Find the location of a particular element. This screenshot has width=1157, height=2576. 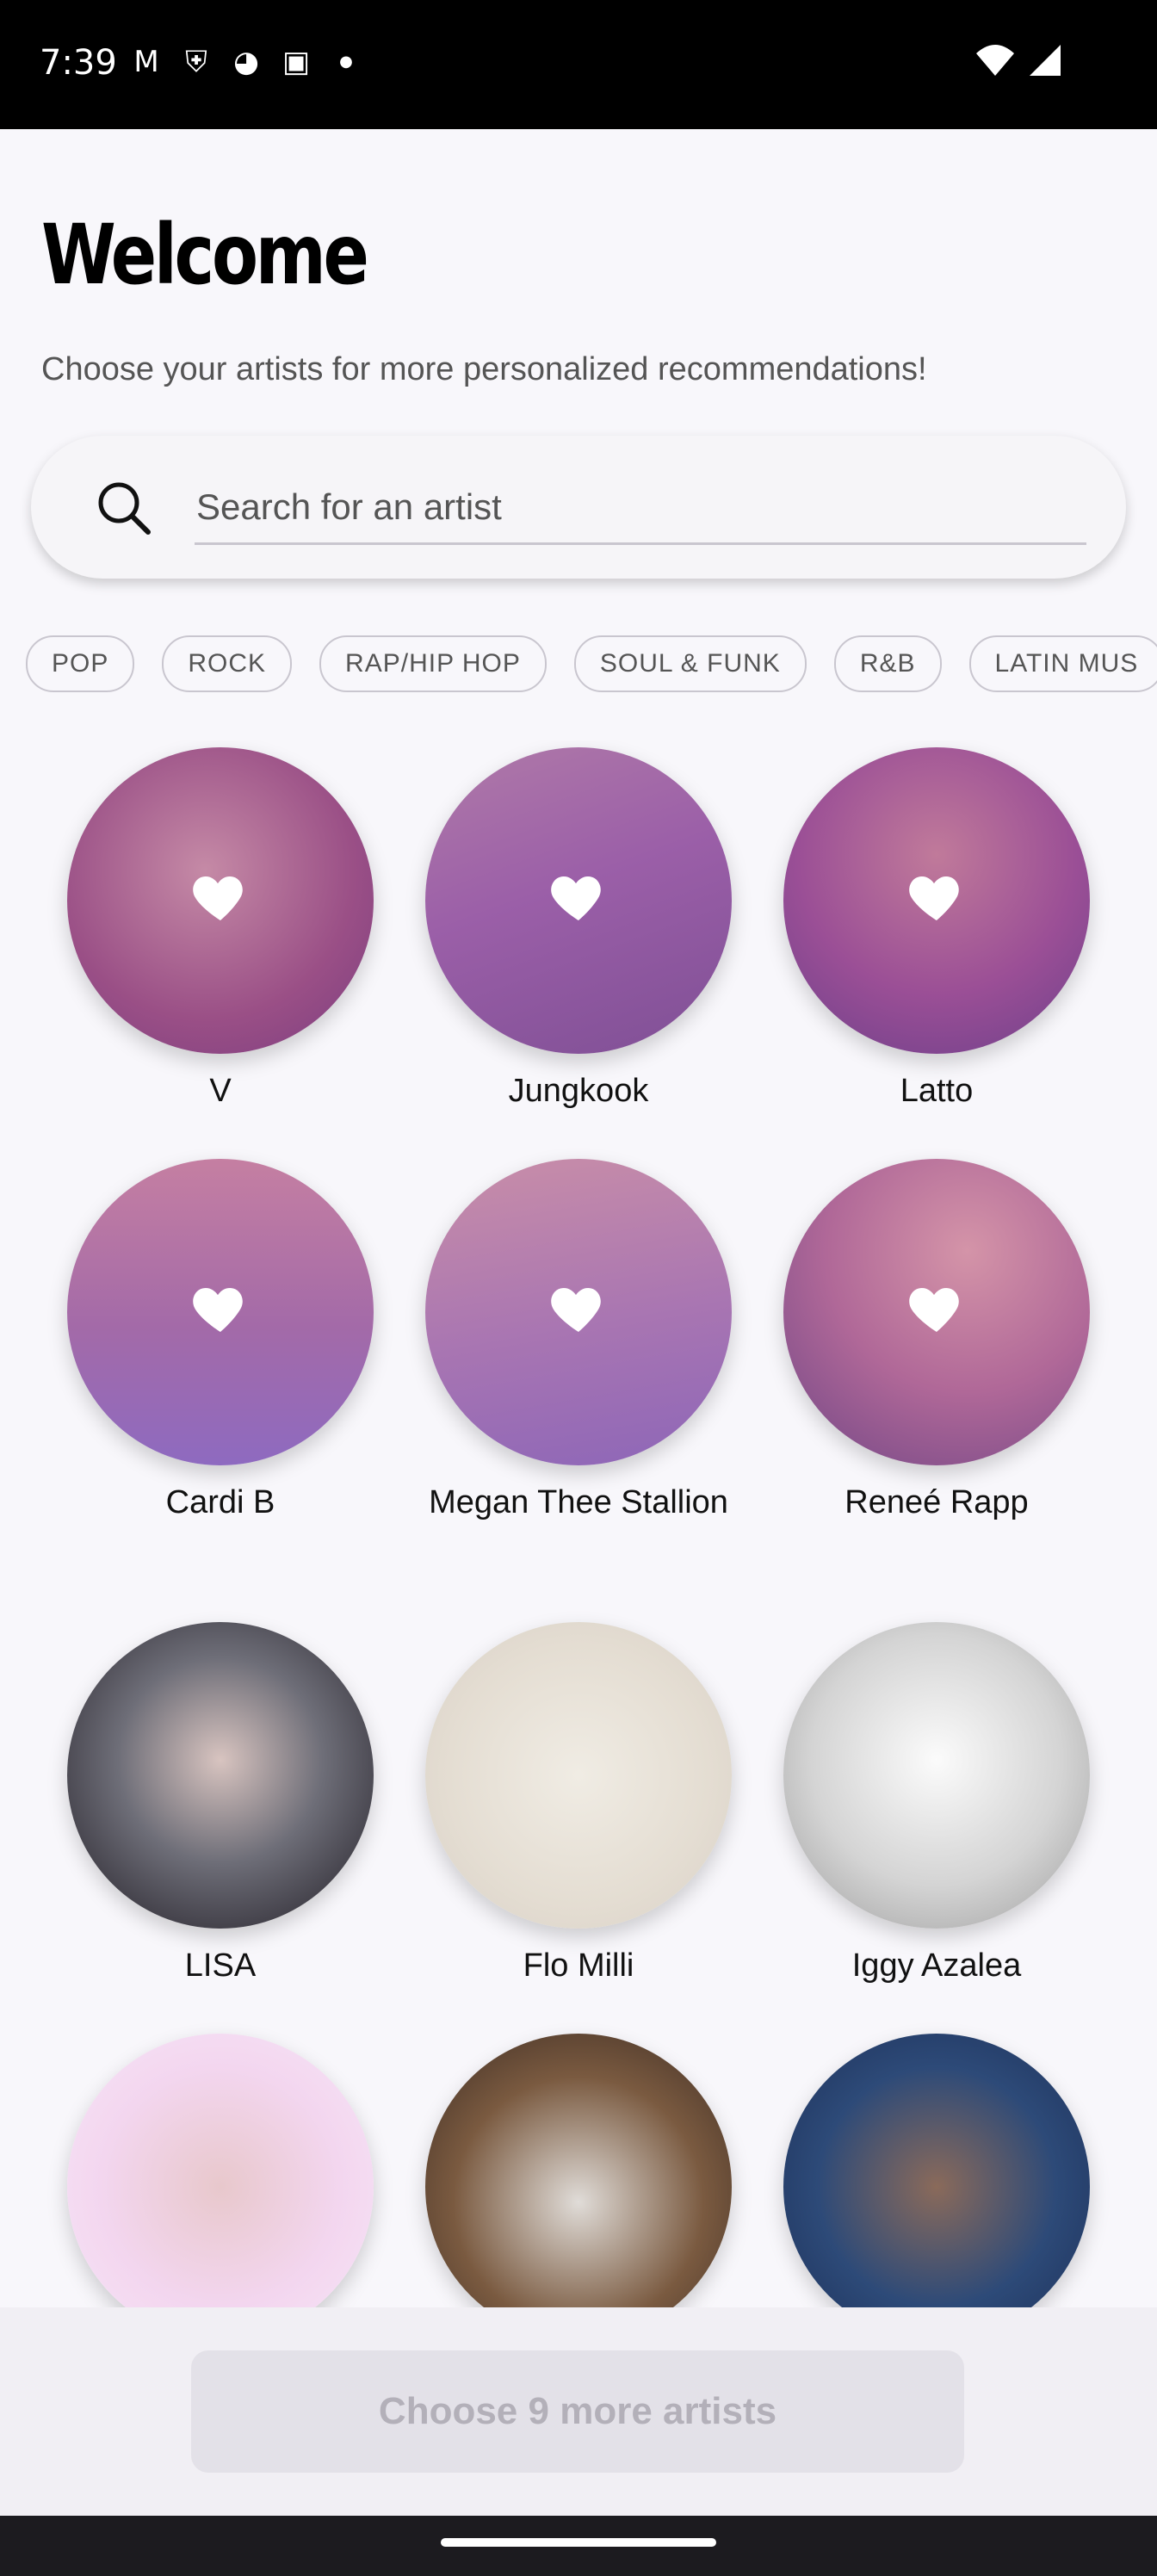

search-input is located at coordinates (644, 507).